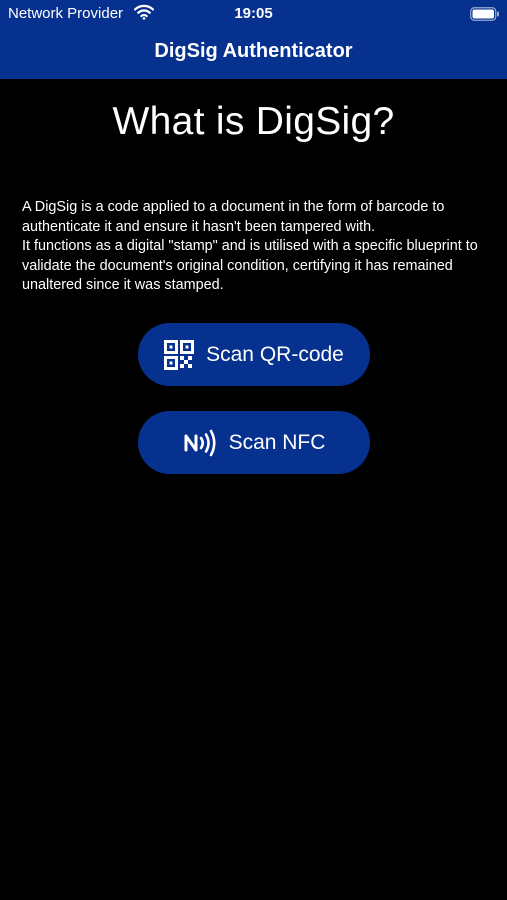 The image size is (507, 900). What do you see at coordinates (253, 121) in the screenshot?
I see `page-heading: What is DigSig?` at bounding box center [253, 121].